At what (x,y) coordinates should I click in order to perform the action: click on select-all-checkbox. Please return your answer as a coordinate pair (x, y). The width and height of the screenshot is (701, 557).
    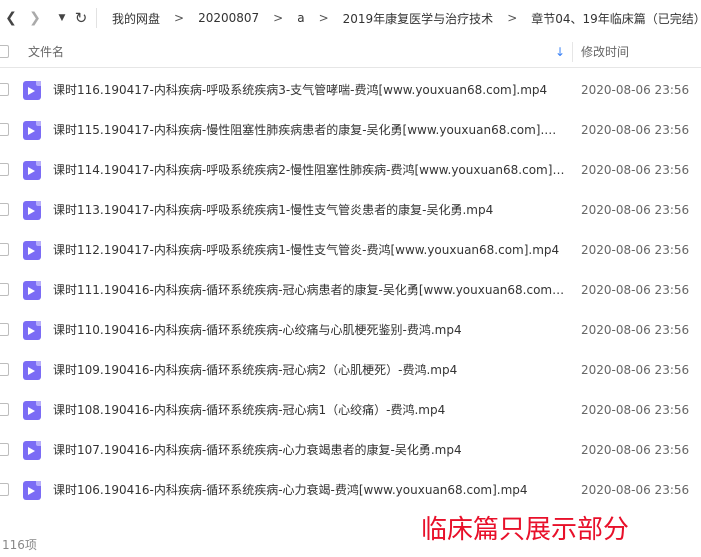
    Looking at the image, I should click on (4, 51).